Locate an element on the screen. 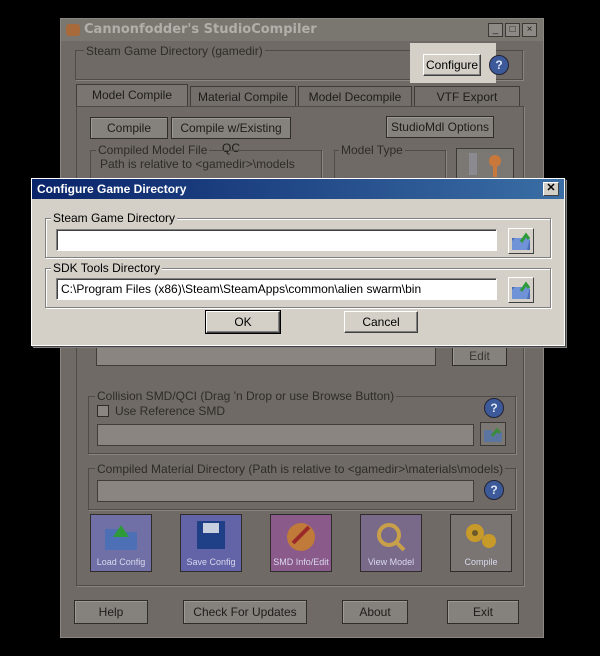 Image resolution: width=600 pixels, height=656 pixels. sdk-tools-browse-button is located at coordinates (521, 290).